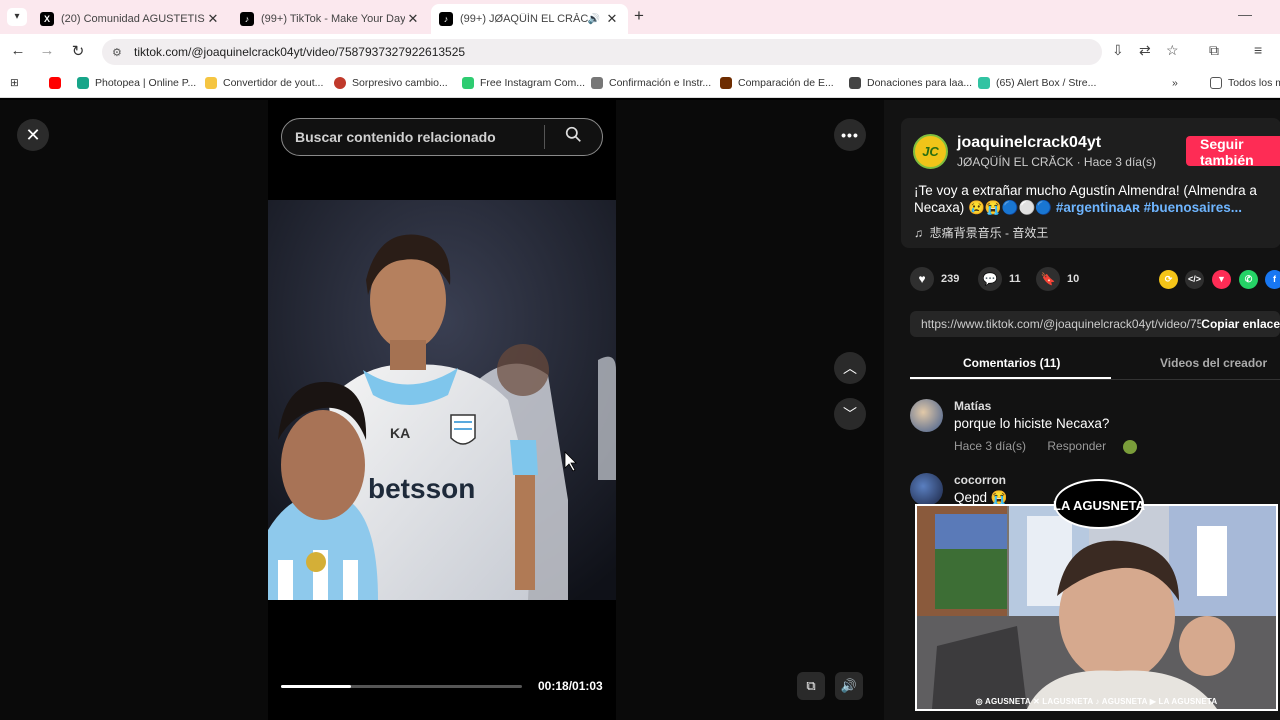  Describe the element at coordinates (573, 137) in the screenshot. I see `search-icon` at that location.